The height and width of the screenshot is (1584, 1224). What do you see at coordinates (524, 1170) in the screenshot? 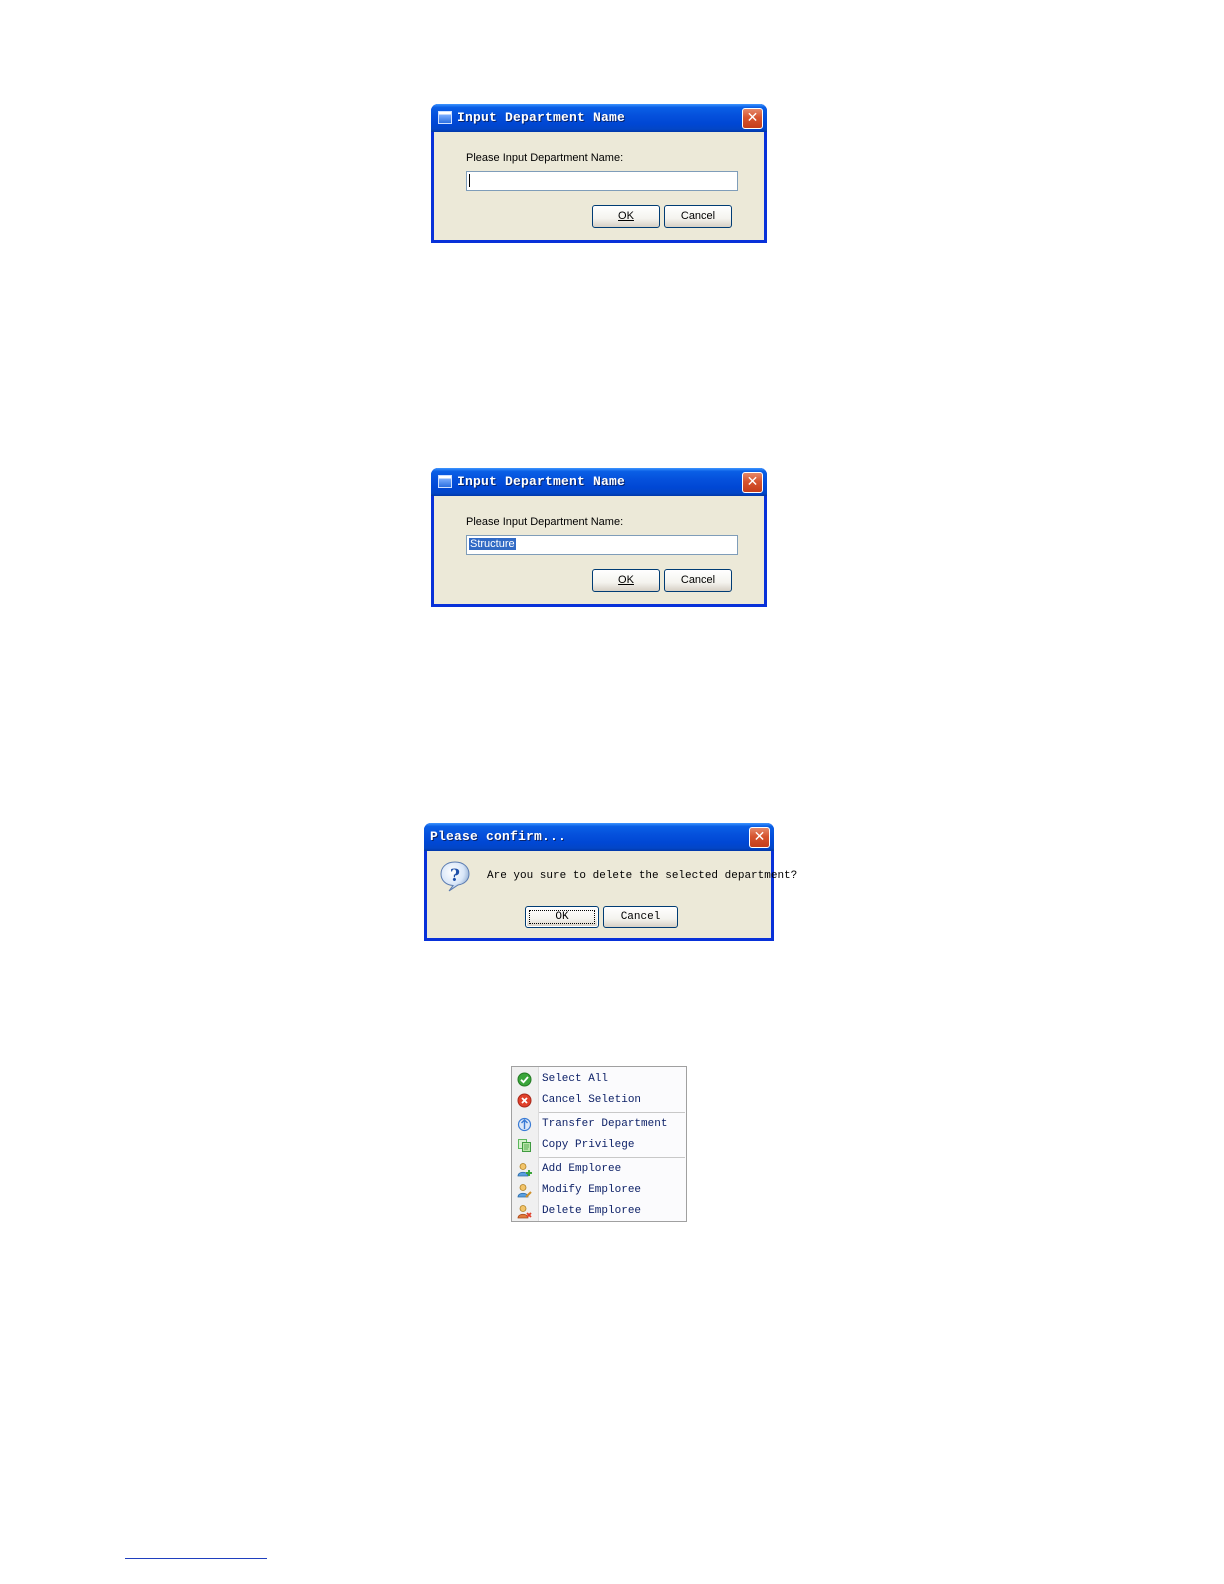
I see `add-user-icon` at bounding box center [524, 1170].